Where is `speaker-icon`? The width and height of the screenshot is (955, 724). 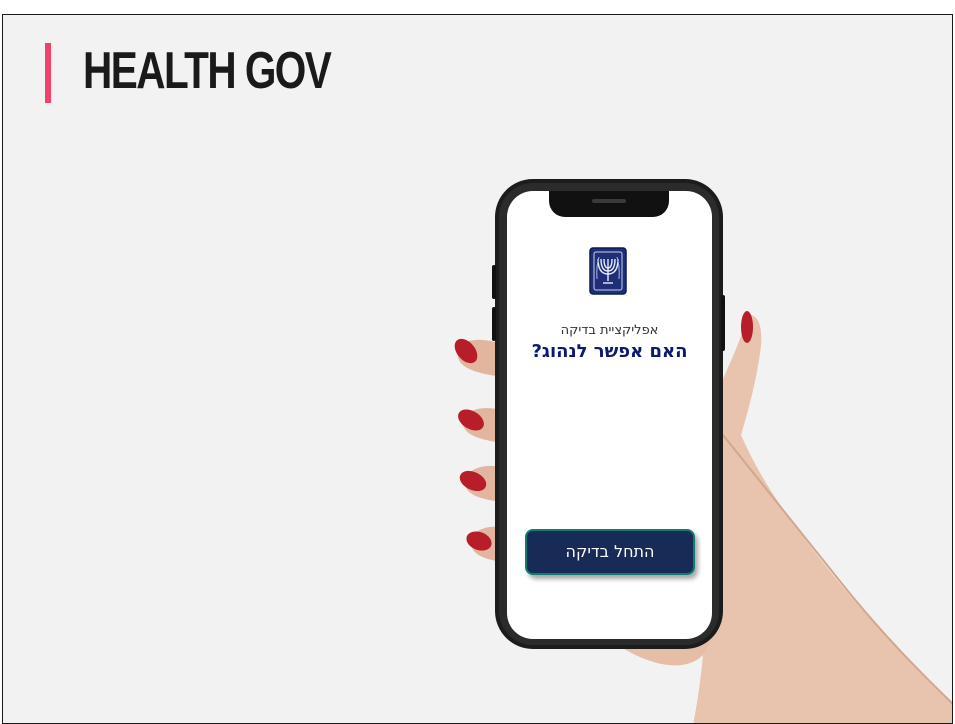
speaker-icon is located at coordinates (609, 201).